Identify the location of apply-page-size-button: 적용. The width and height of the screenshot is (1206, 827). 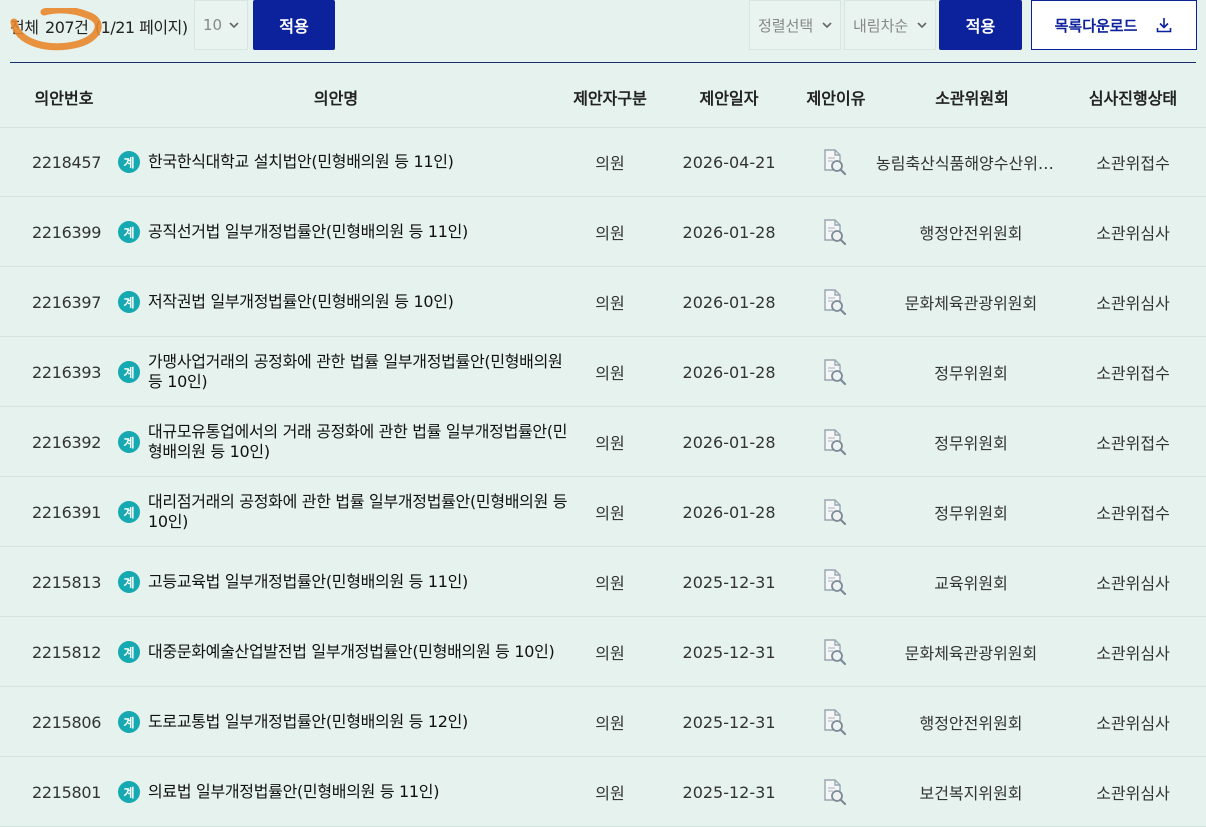
(294, 25).